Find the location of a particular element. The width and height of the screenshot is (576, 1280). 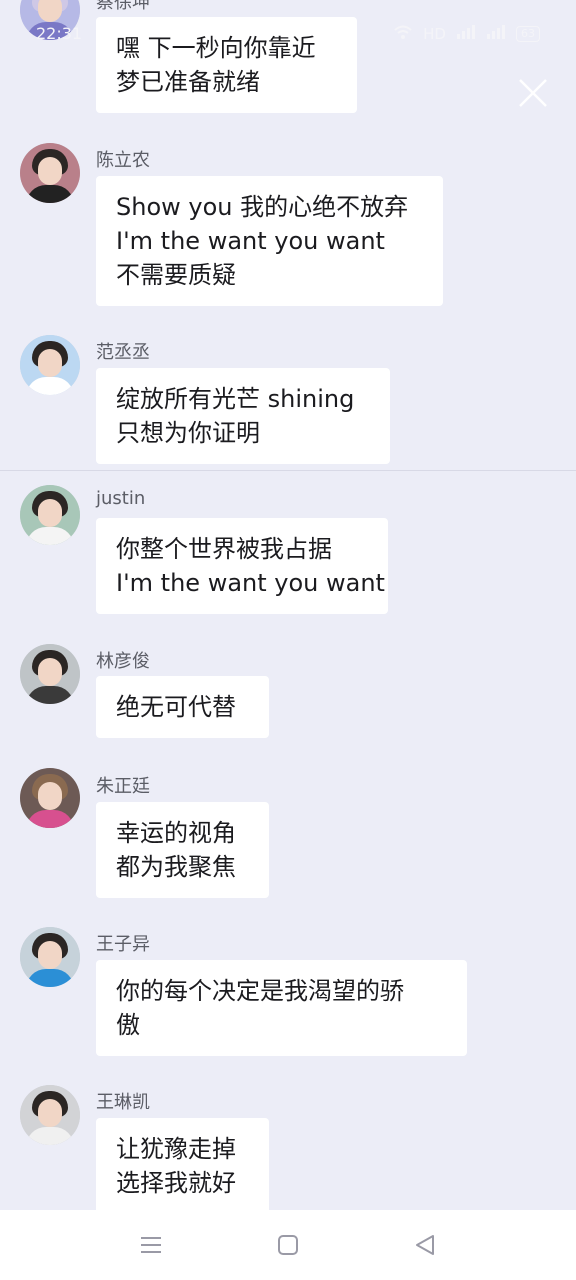

close-icon is located at coordinates (533, 93).